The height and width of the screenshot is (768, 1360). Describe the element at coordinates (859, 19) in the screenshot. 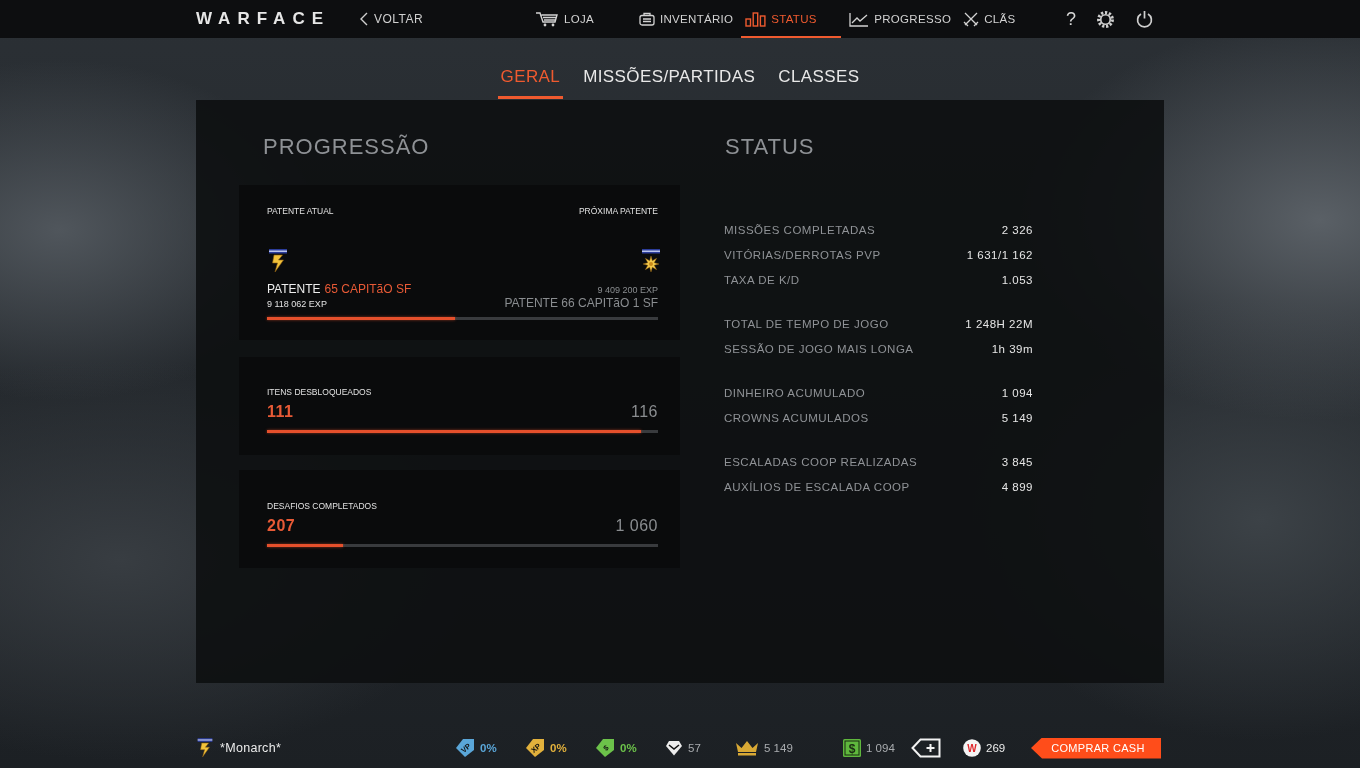

I see `line-chart-icon` at that location.